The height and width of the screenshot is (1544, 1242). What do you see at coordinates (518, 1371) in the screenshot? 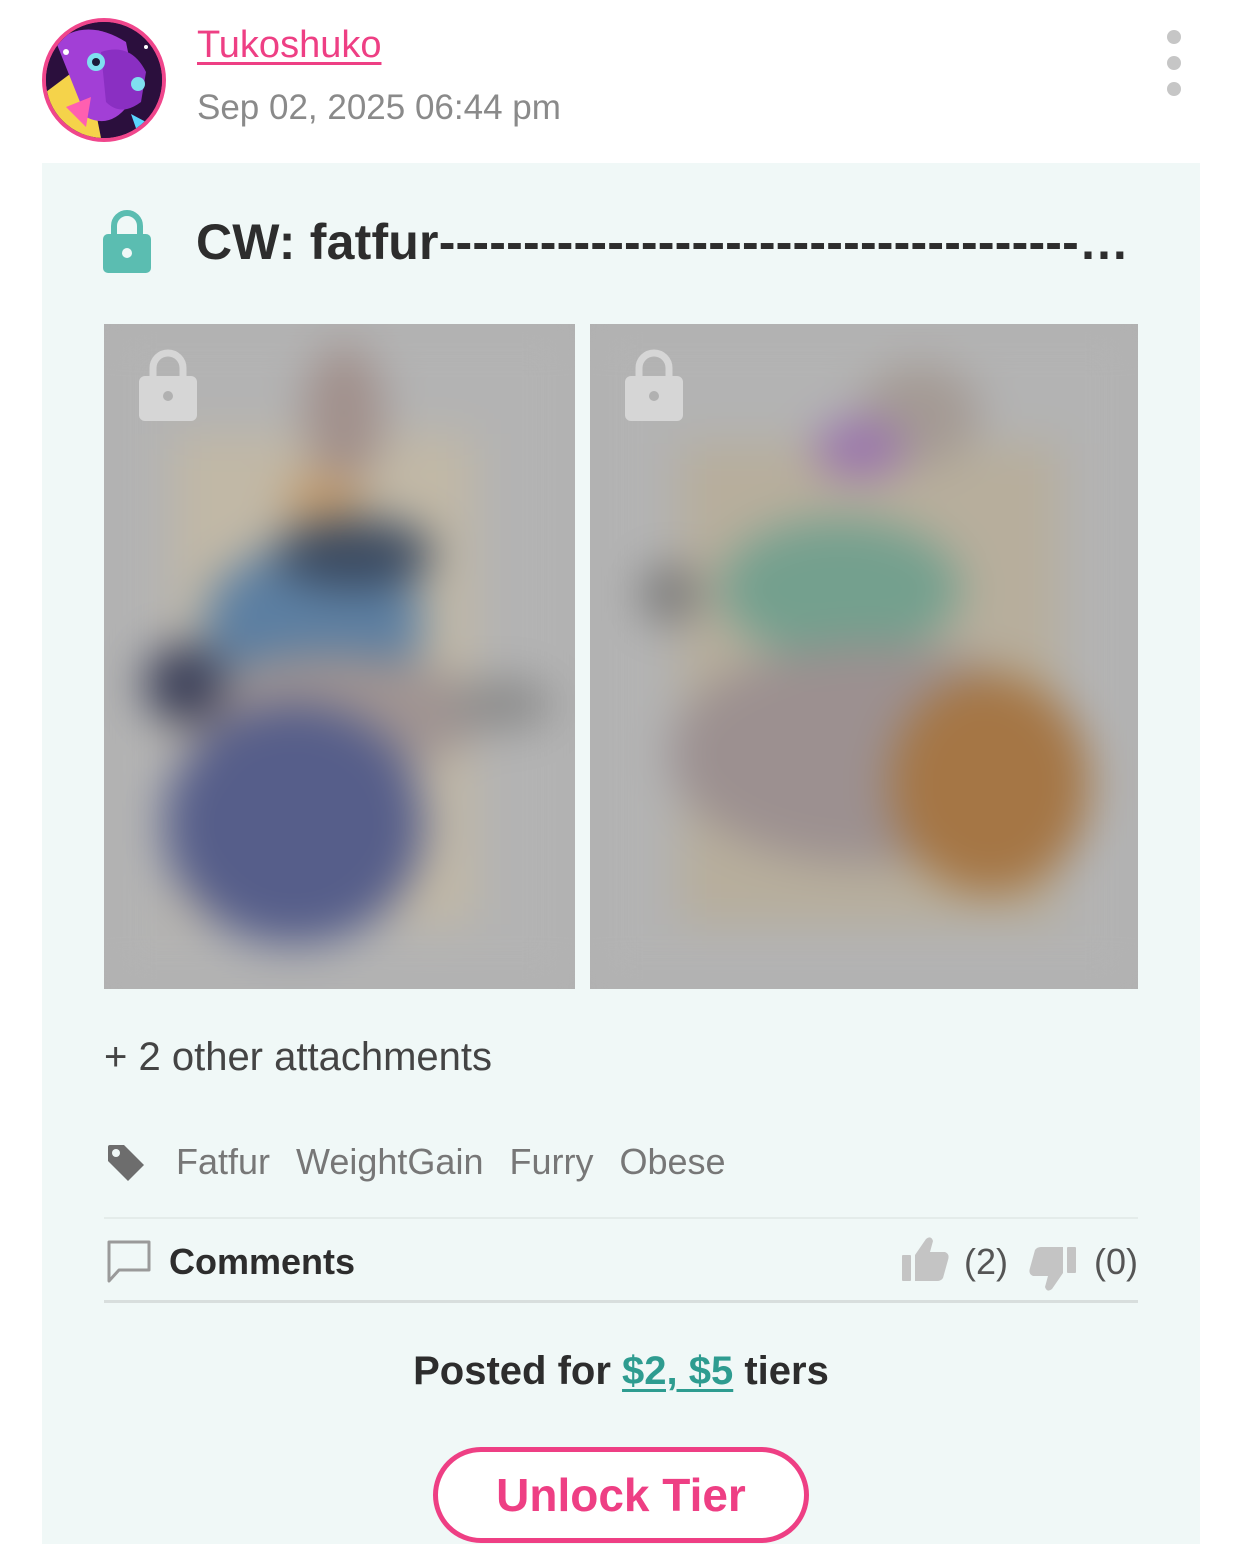
I see `tier-info-prefix: Posted for` at bounding box center [518, 1371].